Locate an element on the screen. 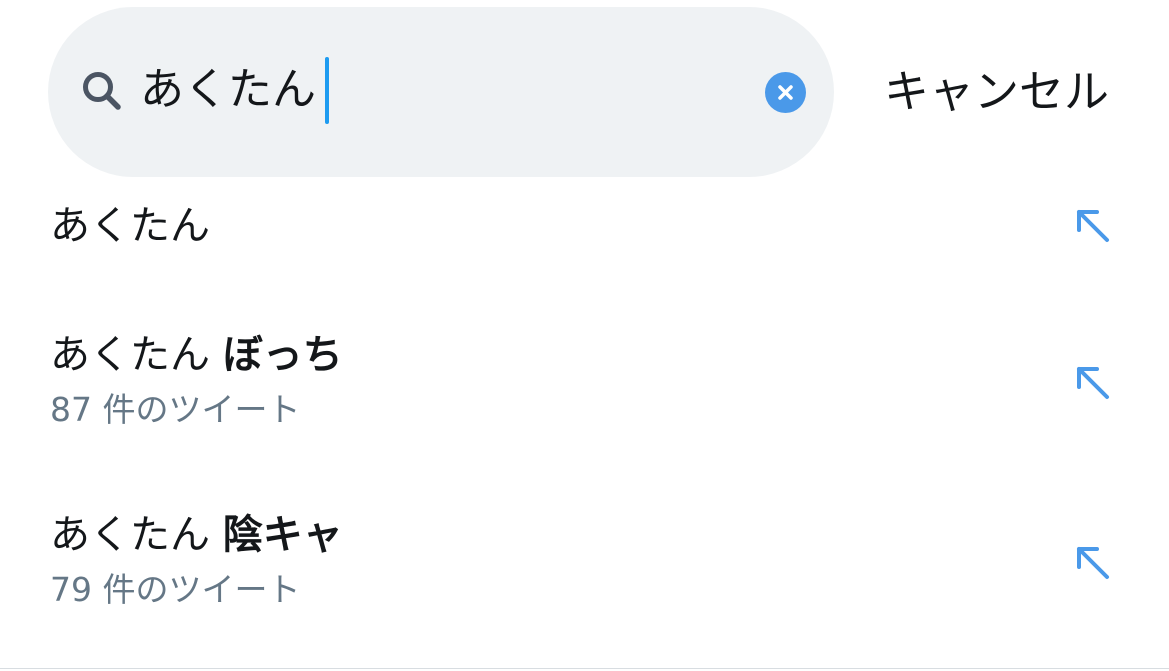 This screenshot has height=671, width=1169. close-icon is located at coordinates (785, 92).